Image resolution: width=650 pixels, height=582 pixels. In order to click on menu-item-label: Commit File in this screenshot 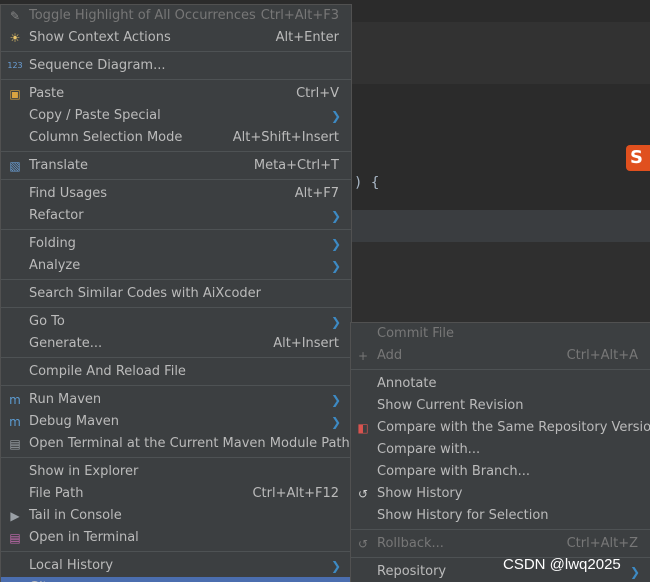, I will do `click(415, 333)`.